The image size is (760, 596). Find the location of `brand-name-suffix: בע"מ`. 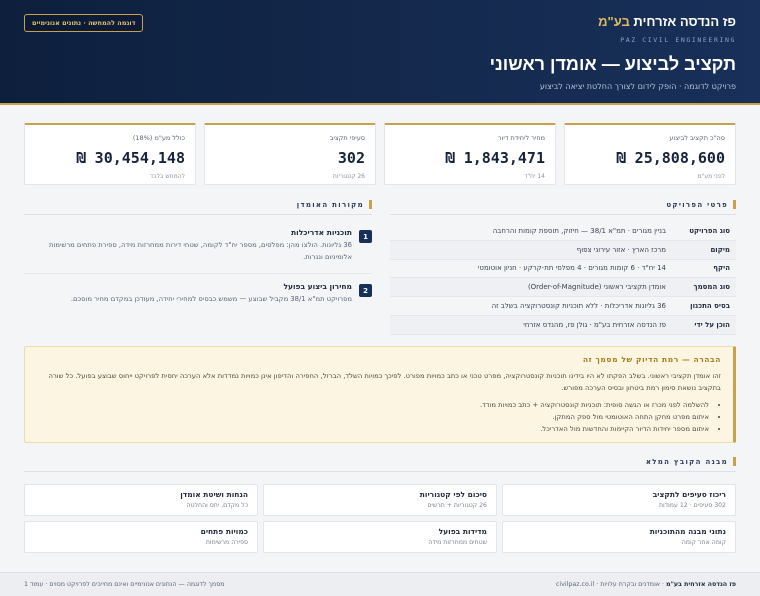

brand-name-suffix: בע"מ is located at coordinates (614, 21).